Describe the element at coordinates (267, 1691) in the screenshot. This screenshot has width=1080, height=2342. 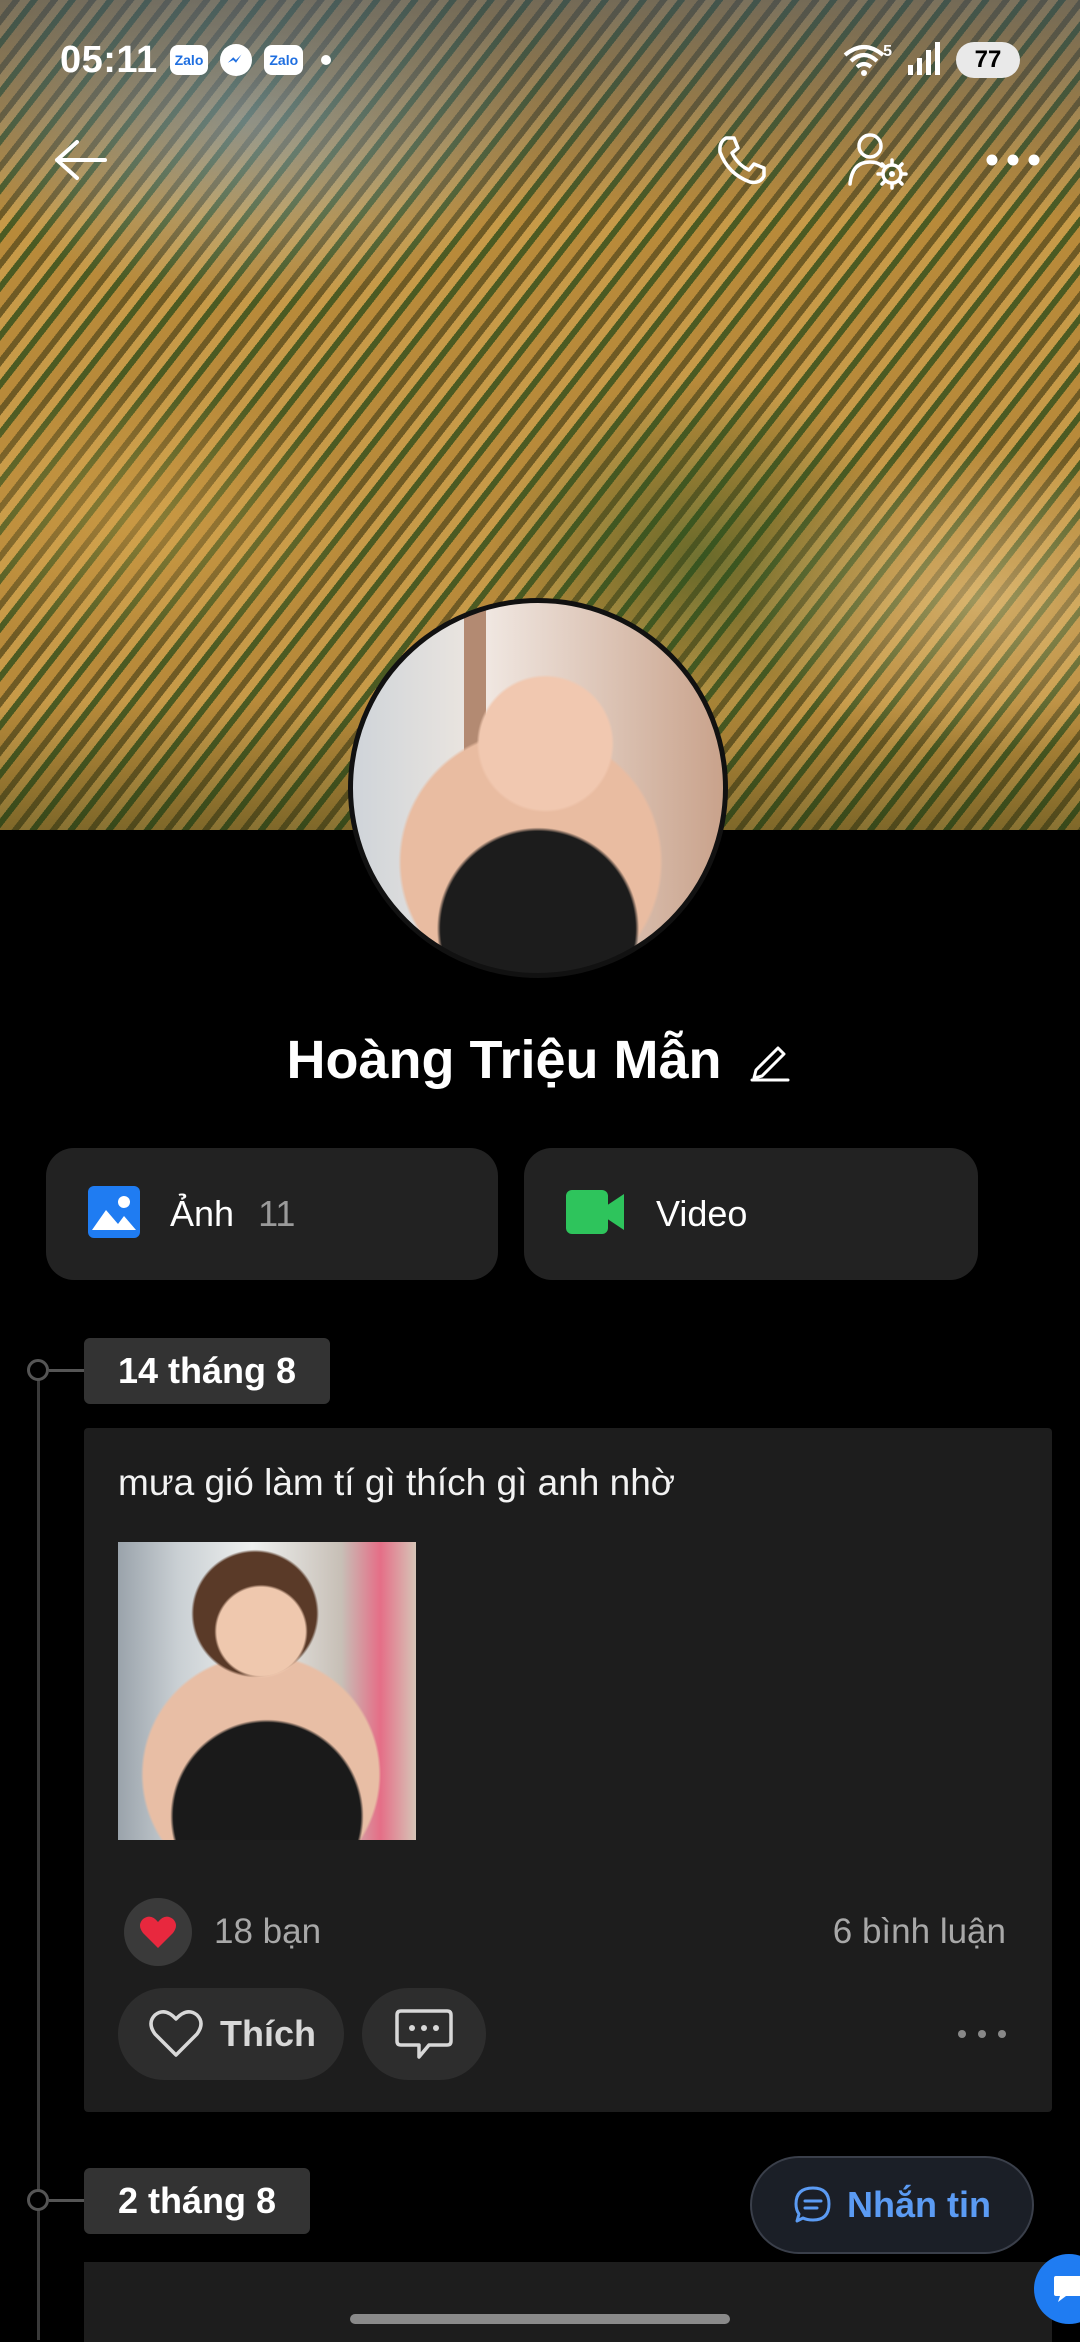
I see `post-photo` at that location.